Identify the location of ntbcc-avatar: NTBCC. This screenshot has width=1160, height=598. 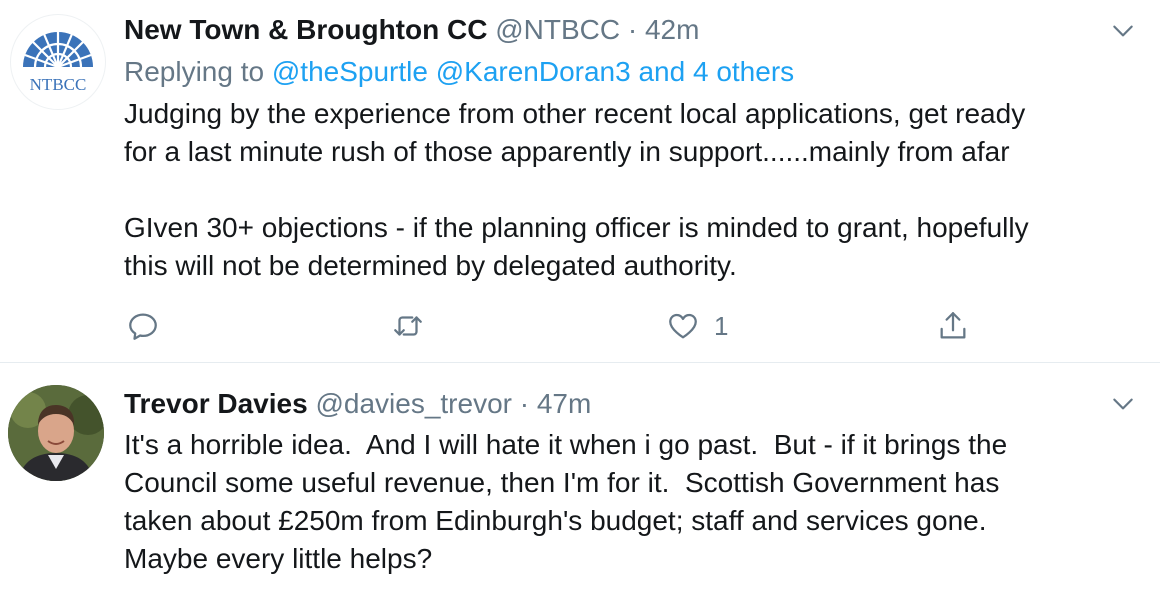
(58, 62).